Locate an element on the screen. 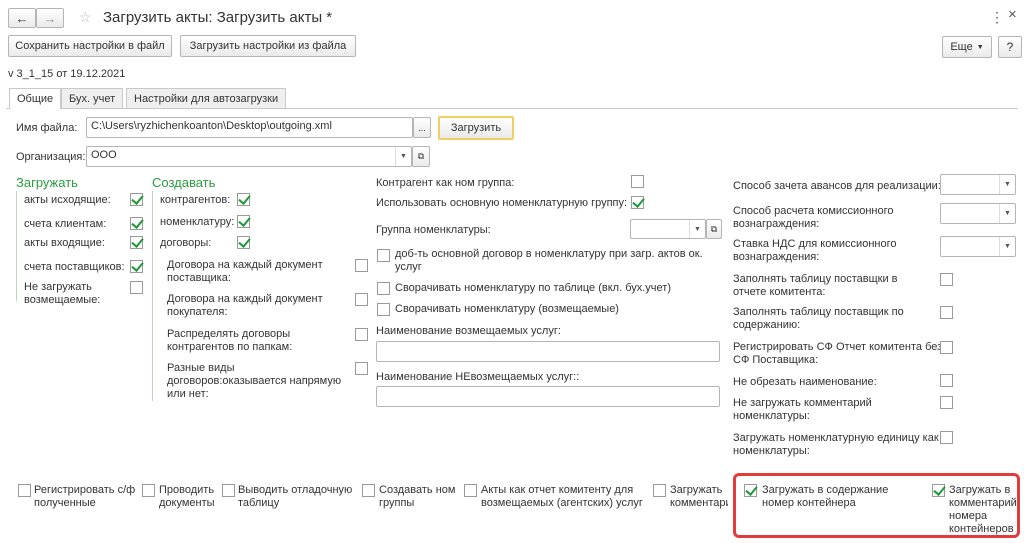 Image resolution: width=1024 pixels, height=543 pixels. create-counterparties-checkbox is located at coordinates (243, 199).